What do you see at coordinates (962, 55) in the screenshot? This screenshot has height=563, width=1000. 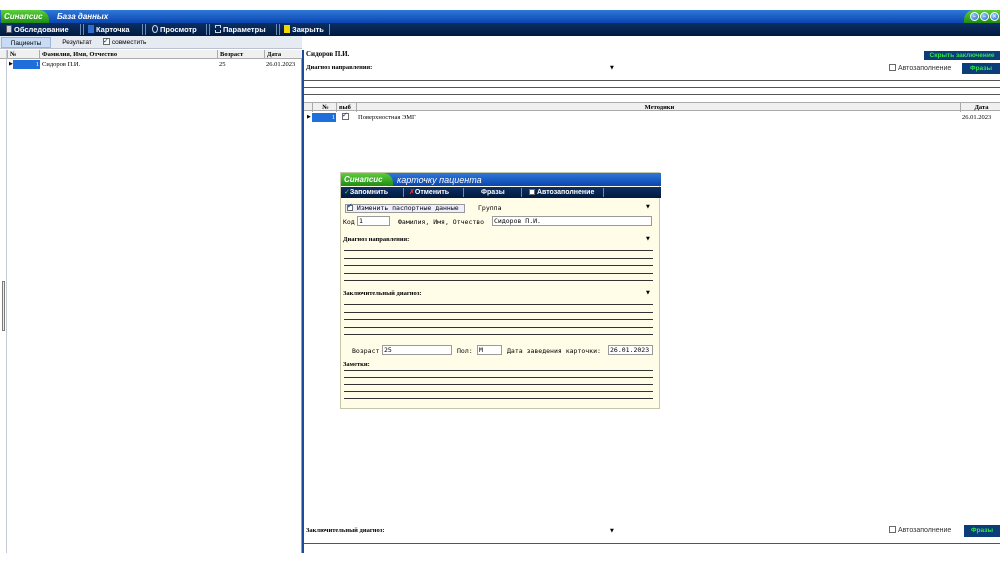 I see `hide-conclusion-button: Скрыть заключение` at bounding box center [962, 55].